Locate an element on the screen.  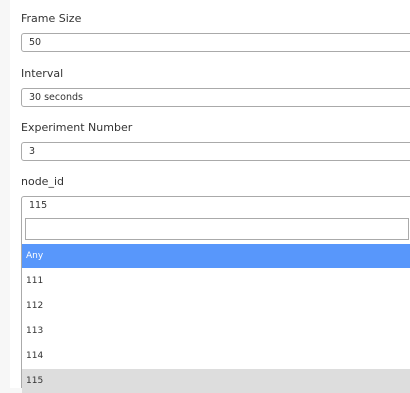
option-label: 114 is located at coordinates (35, 356).